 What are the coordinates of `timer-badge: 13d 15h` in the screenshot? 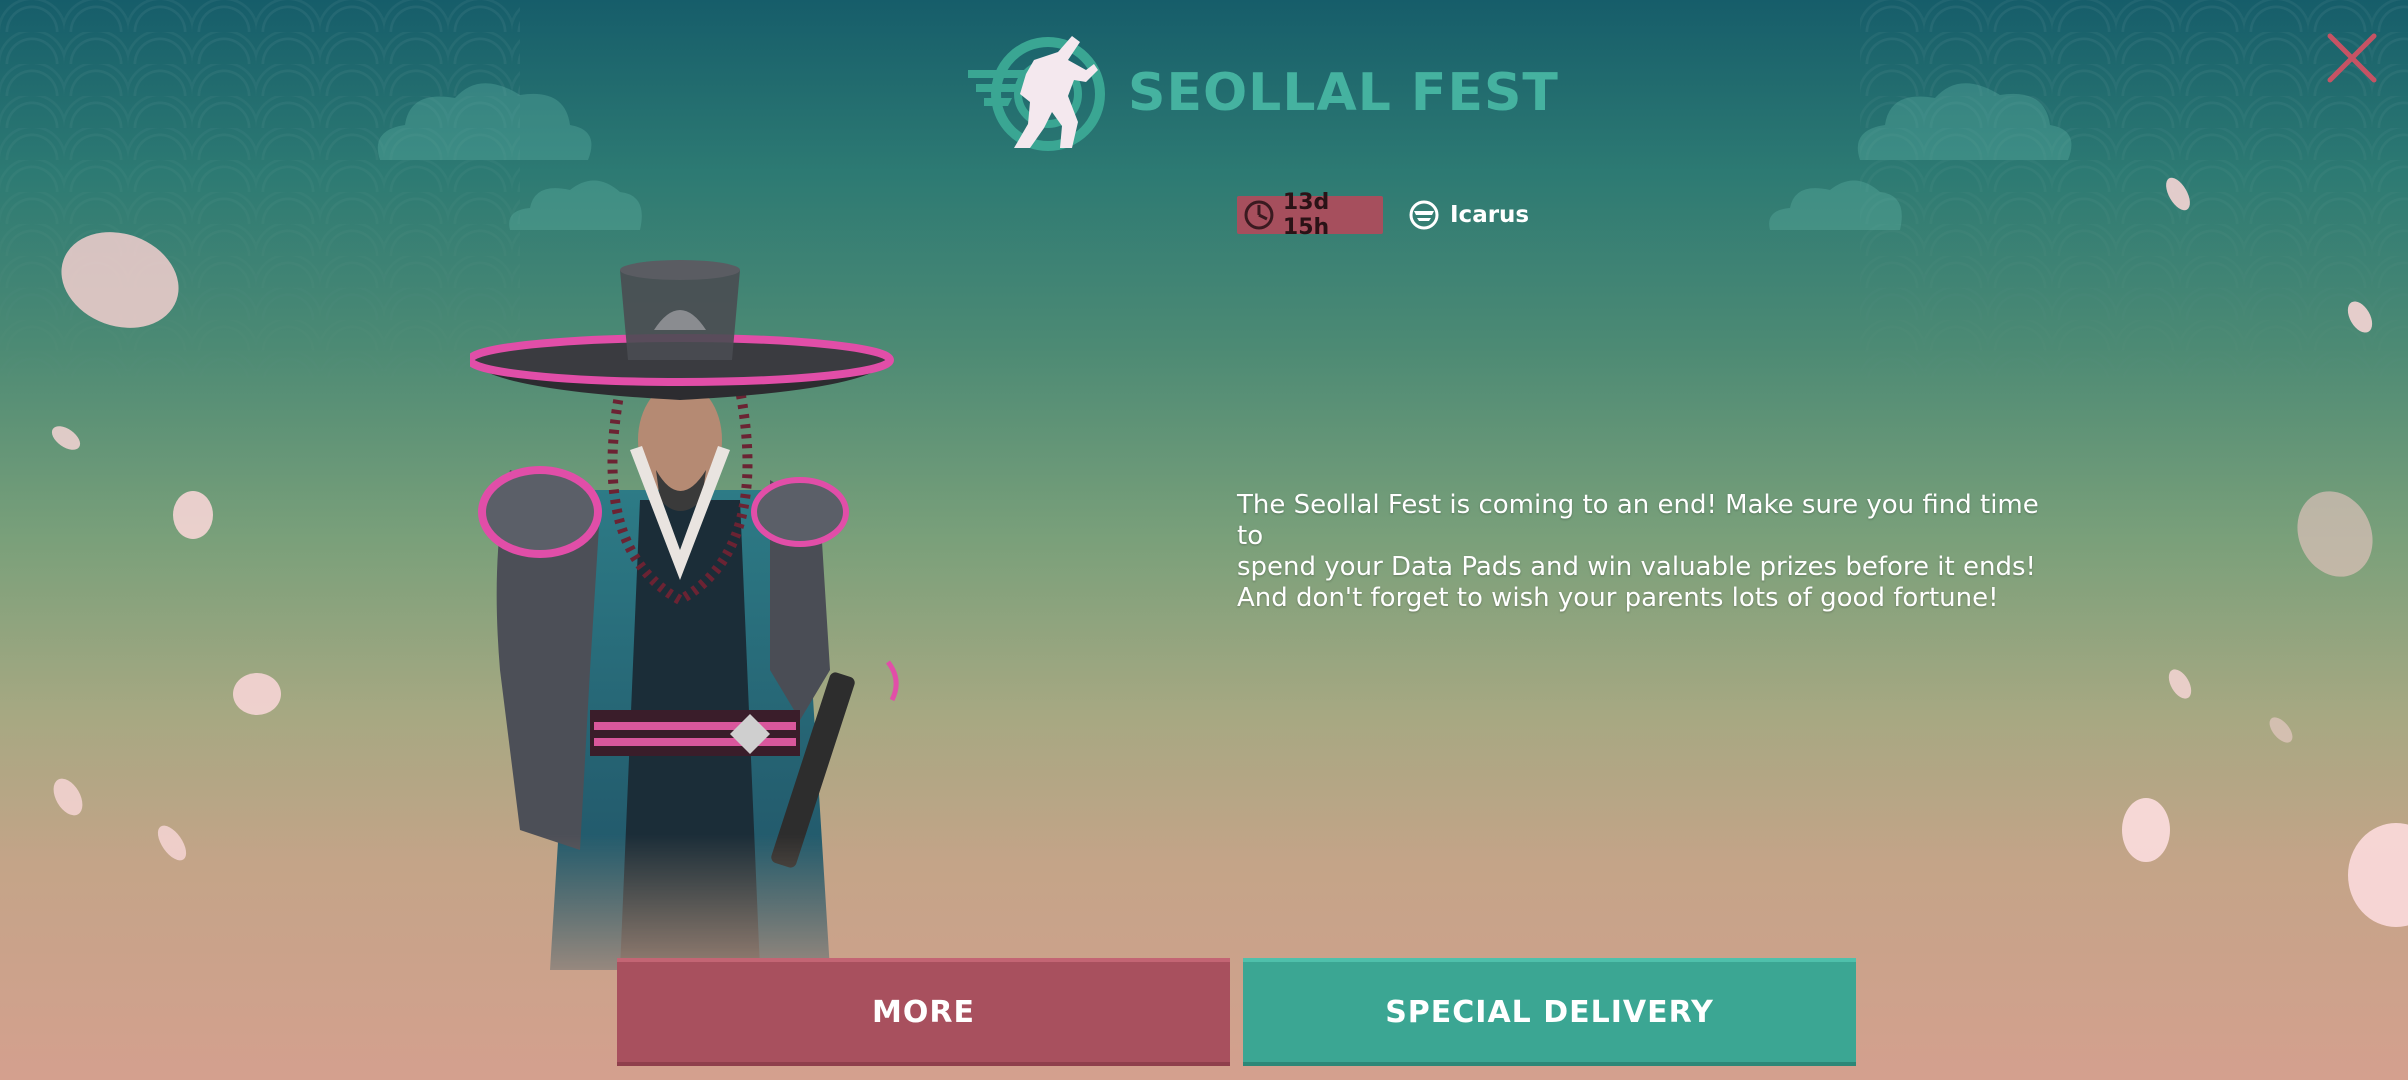 It's located at (1310, 215).